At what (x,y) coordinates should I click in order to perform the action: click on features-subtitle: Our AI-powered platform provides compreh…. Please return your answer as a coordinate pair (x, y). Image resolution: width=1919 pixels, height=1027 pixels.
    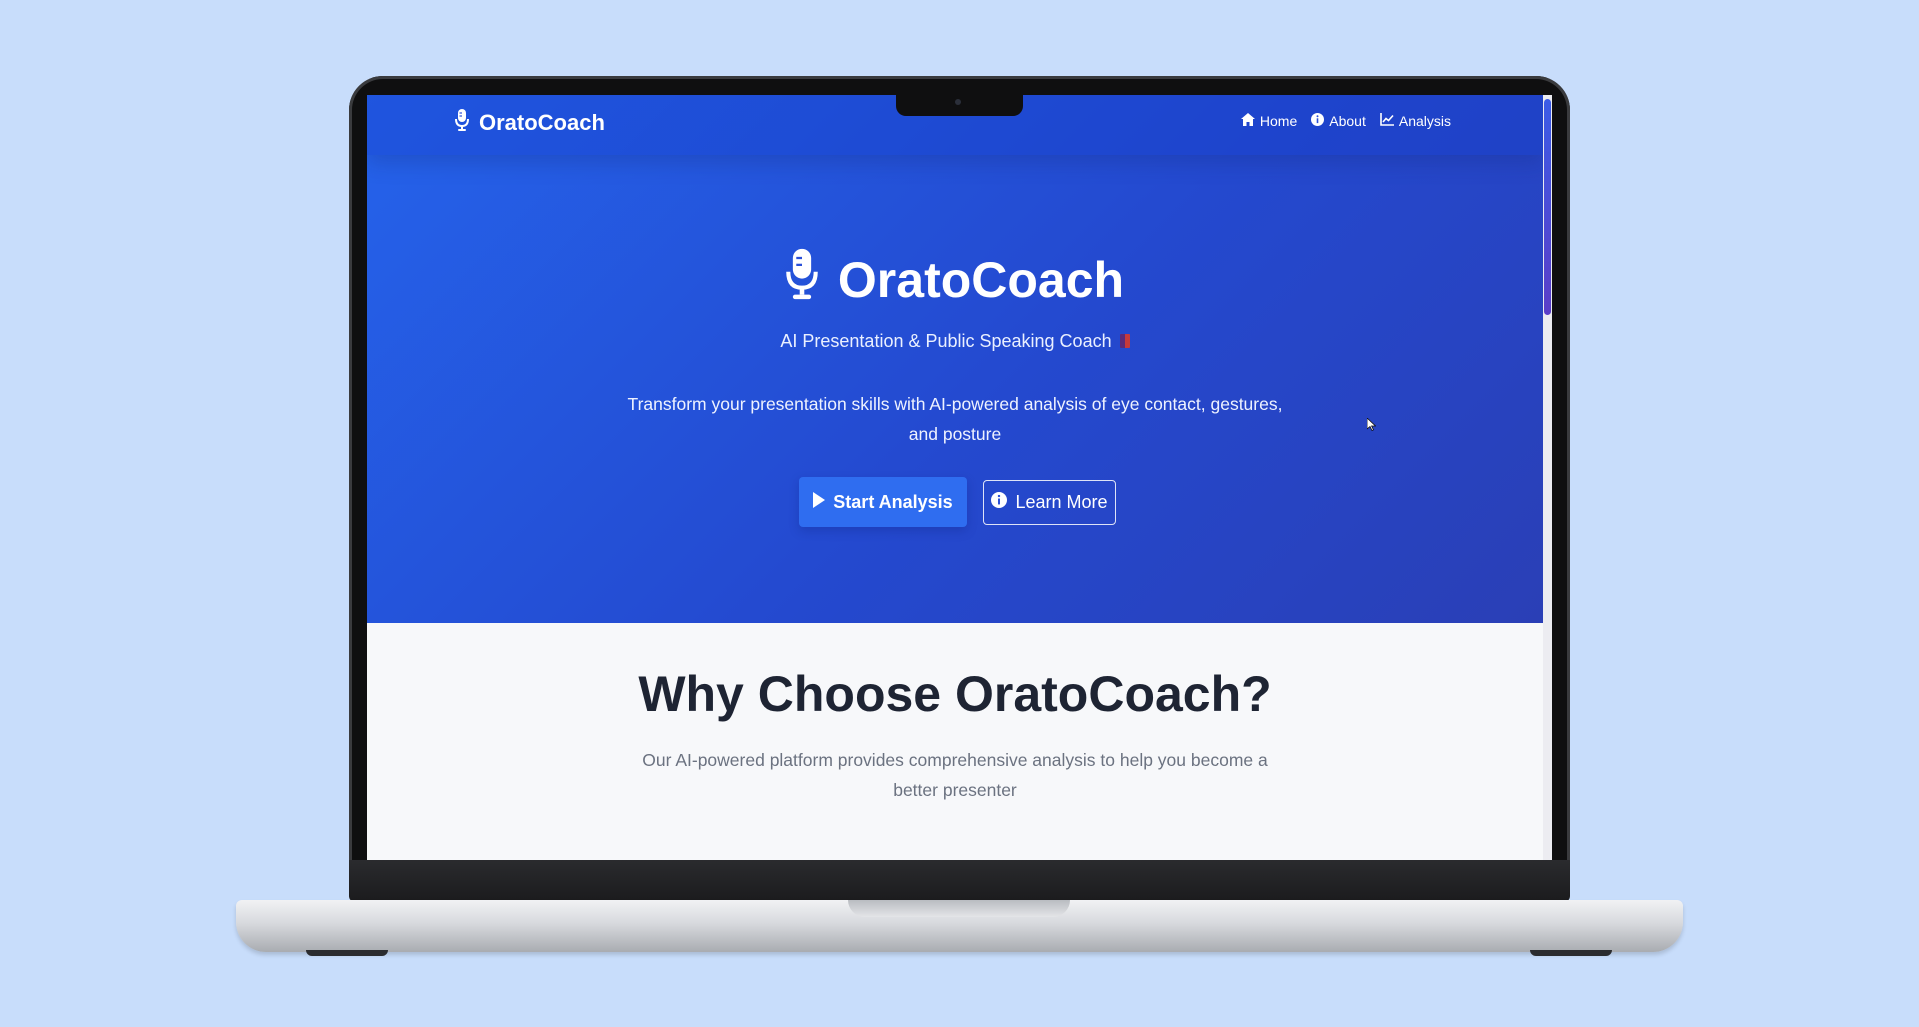
    Looking at the image, I should click on (955, 775).